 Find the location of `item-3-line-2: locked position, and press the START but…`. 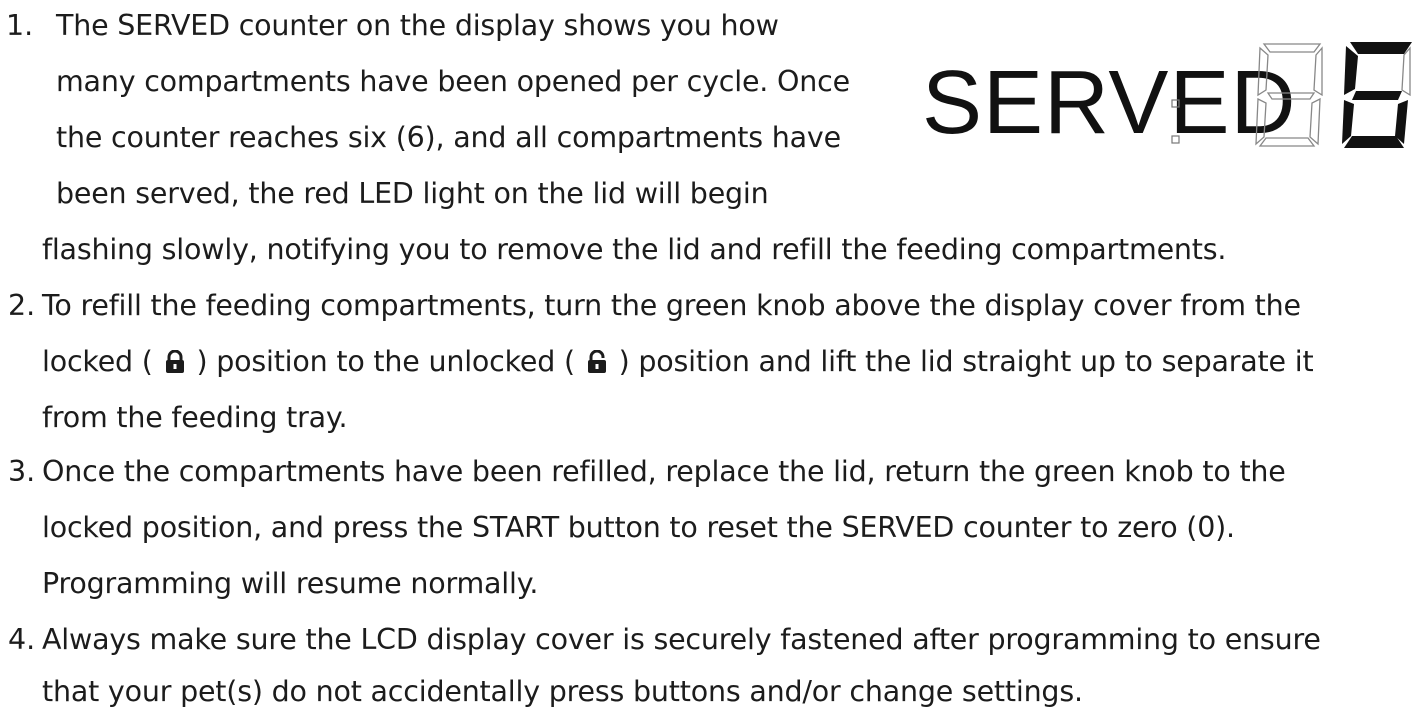

item-3-line-2: locked position, and press the START but… is located at coordinates (638, 527).